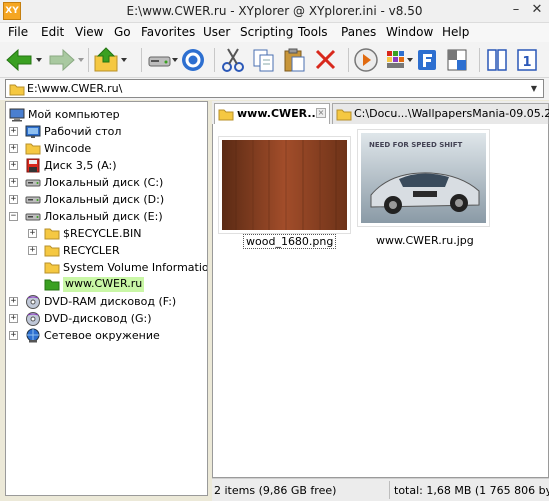 The width and height of the screenshot is (549, 501). I want to click on file-name: www.CWER.ru.jpg, so click(425, 240).